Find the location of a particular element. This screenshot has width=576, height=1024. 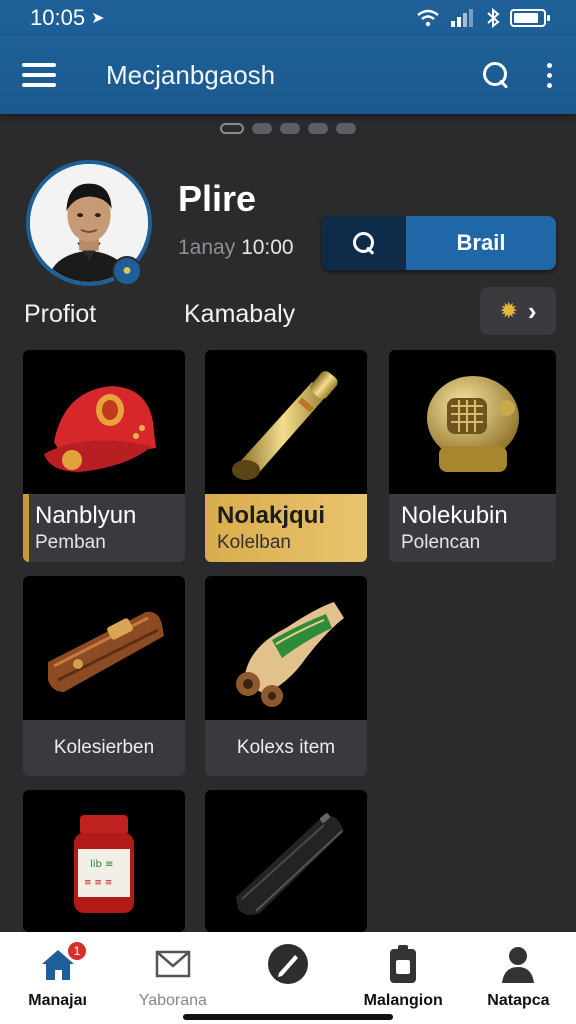

nav-label: Natapca is located at coordinates (518, 1000).